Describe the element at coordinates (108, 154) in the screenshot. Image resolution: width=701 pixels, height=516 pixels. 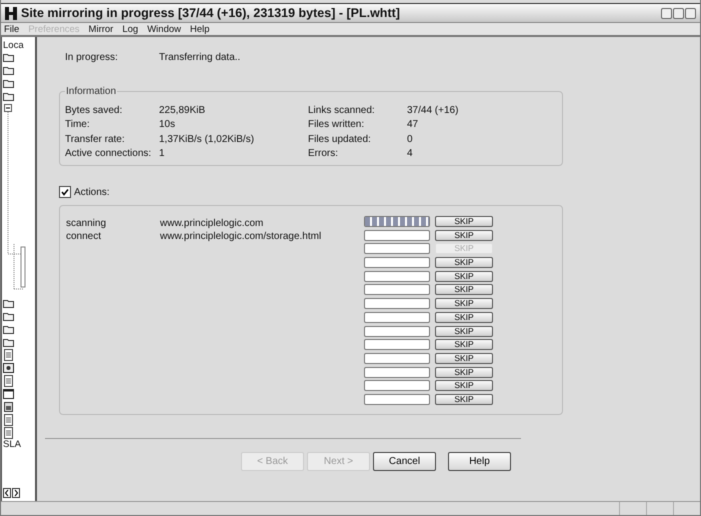
I see `field-label: Active connections:` at that location.